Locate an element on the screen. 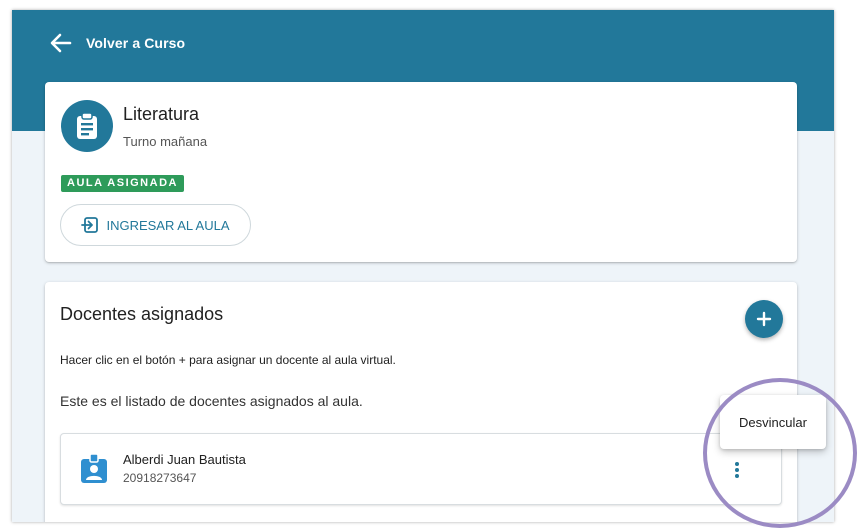 This screenshot has height=530, width=862. enter-classroom-button: INGRESAR AL AULA is located at coordinates (155, 225).